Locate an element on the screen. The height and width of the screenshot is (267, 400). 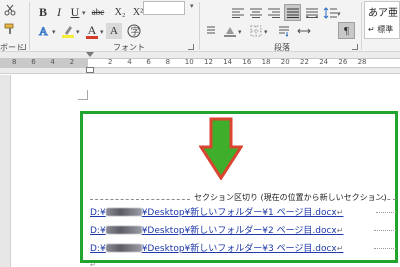
path-suffix: ¥Desktop¥新しいフォルダー¥3 ページ目.docx is located at coordinates (239, 249).